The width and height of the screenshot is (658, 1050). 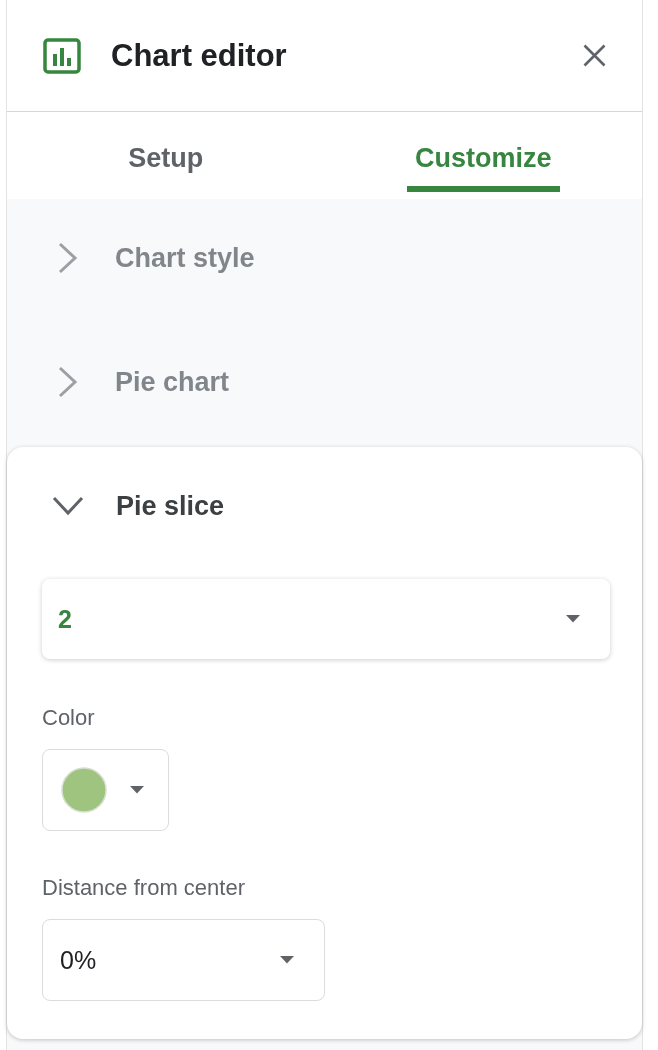 I want to click on tab: Customize, so click(x=483, y=166).